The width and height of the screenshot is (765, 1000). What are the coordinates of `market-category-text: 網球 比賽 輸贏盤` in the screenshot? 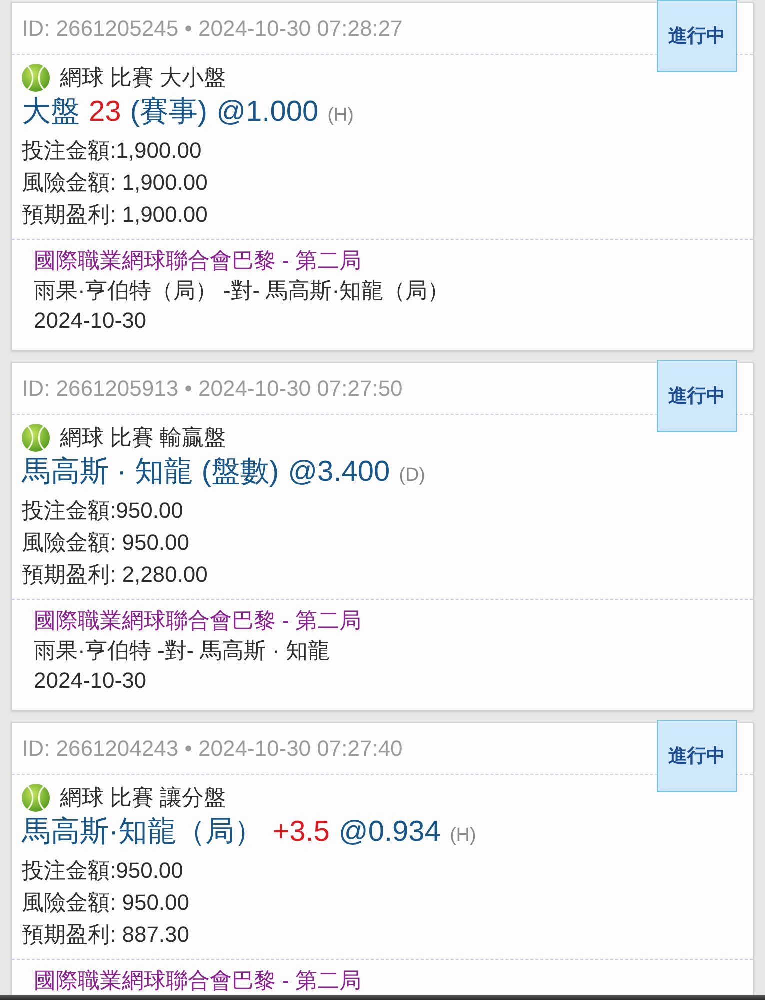 It's located at (143, 438).